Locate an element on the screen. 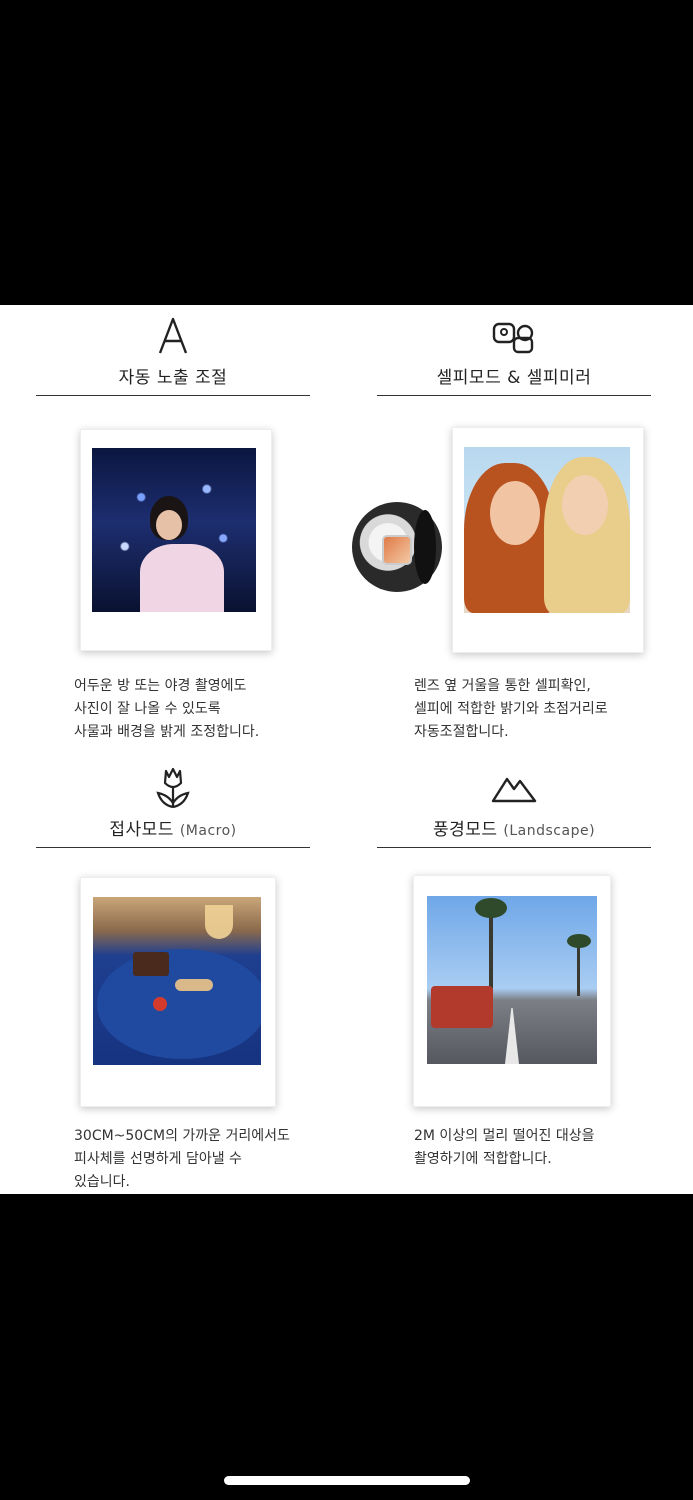 Image resolution: width=693 pixels, height=1500 pixels. desc-line: 30CM~50CM의 가까운 거리에서도 is located at coordinates (182, 1136).